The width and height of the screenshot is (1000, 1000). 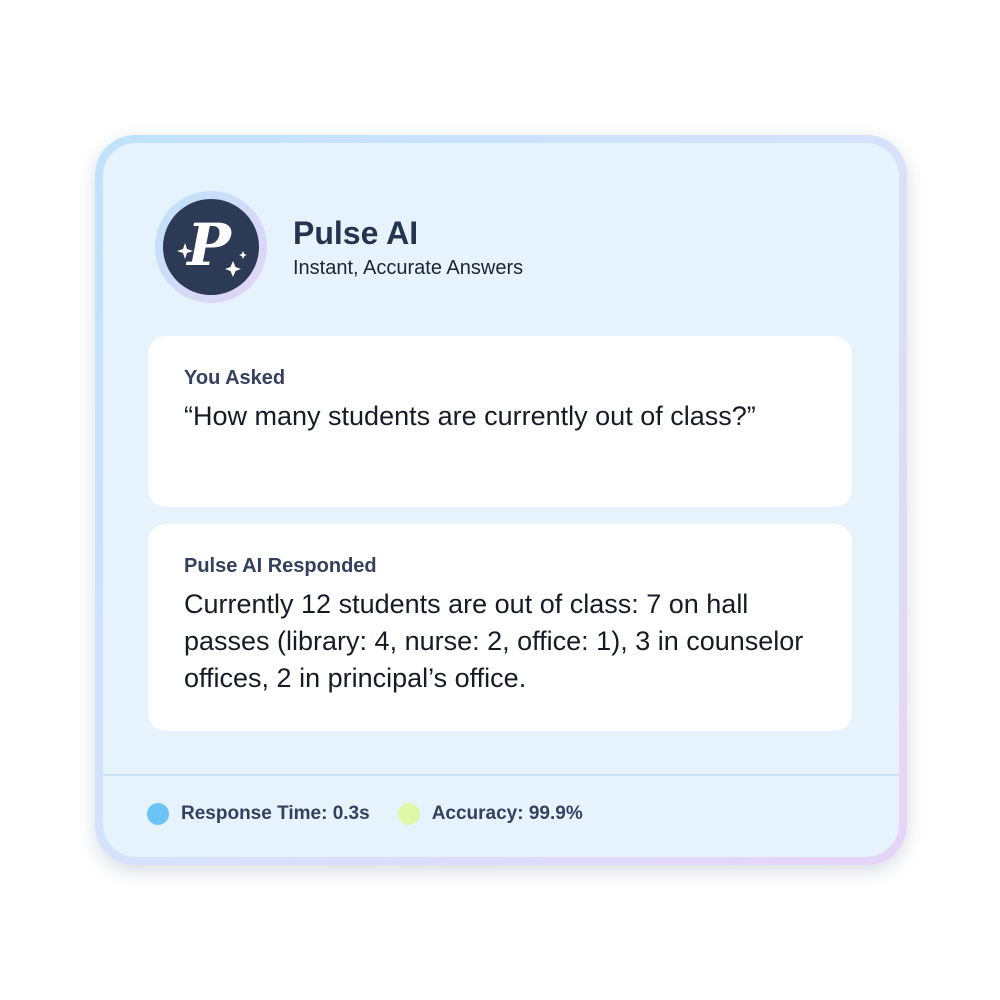 What do you see at coordinates (356, 233) in the screenshot?
I see `app-title: Pulse AI` at bounding box center [356, 233].